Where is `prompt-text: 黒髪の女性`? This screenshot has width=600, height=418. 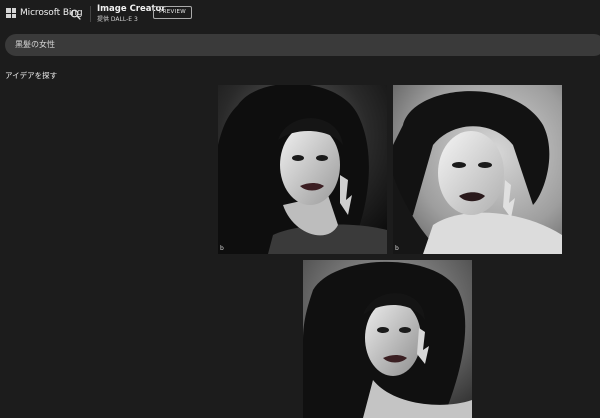 prompt-text: 黒髪の女性 is located at coordinates (35, 44).